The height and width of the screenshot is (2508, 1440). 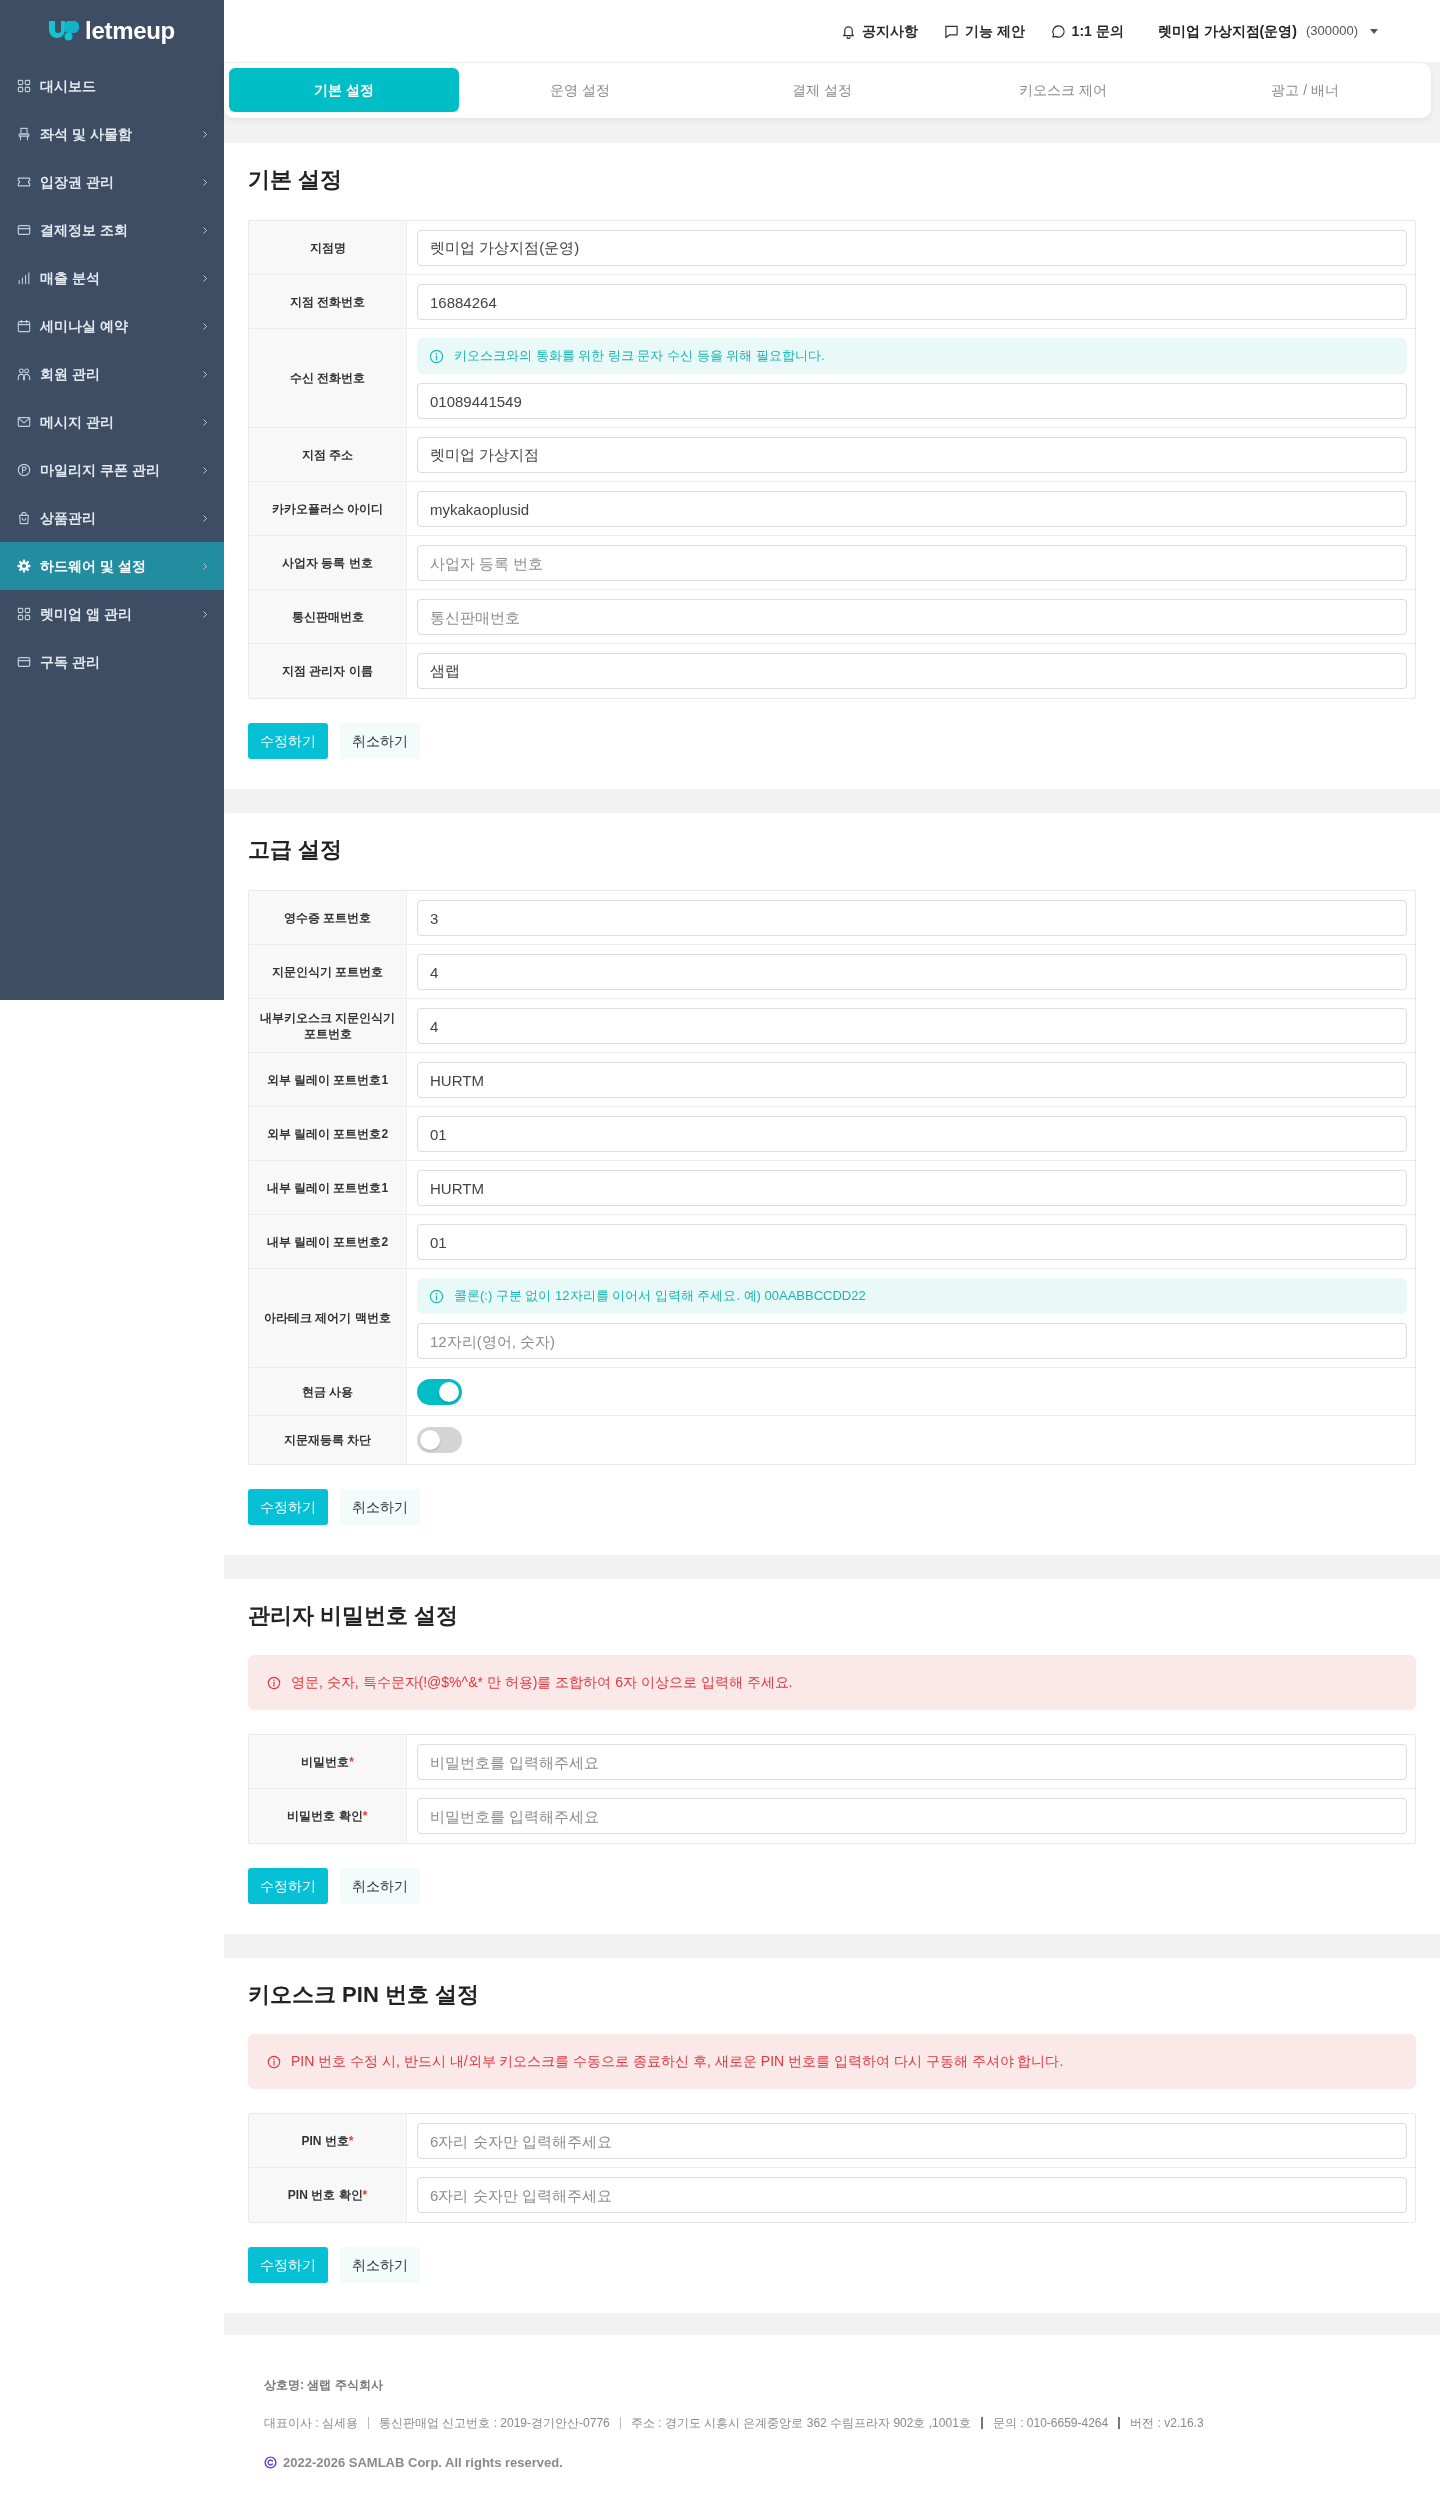 What do you see at coordinates (660, 1296) in the screenshot?
I see `hint-text: 콜론(:) 구분 없이 12자리를 이어서 입력해 주세요. 예) 00AABBCCDD22` at bounding box center [660, 1296].